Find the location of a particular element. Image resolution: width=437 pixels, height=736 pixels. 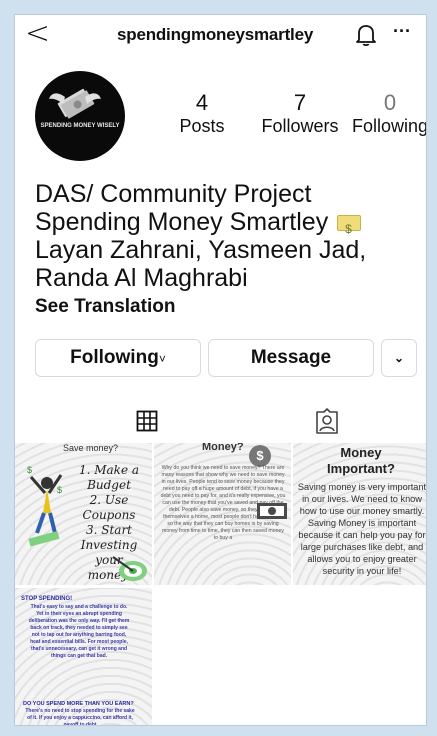

chevron-down-icon: ⌄ is located at coordinates (399, 358).